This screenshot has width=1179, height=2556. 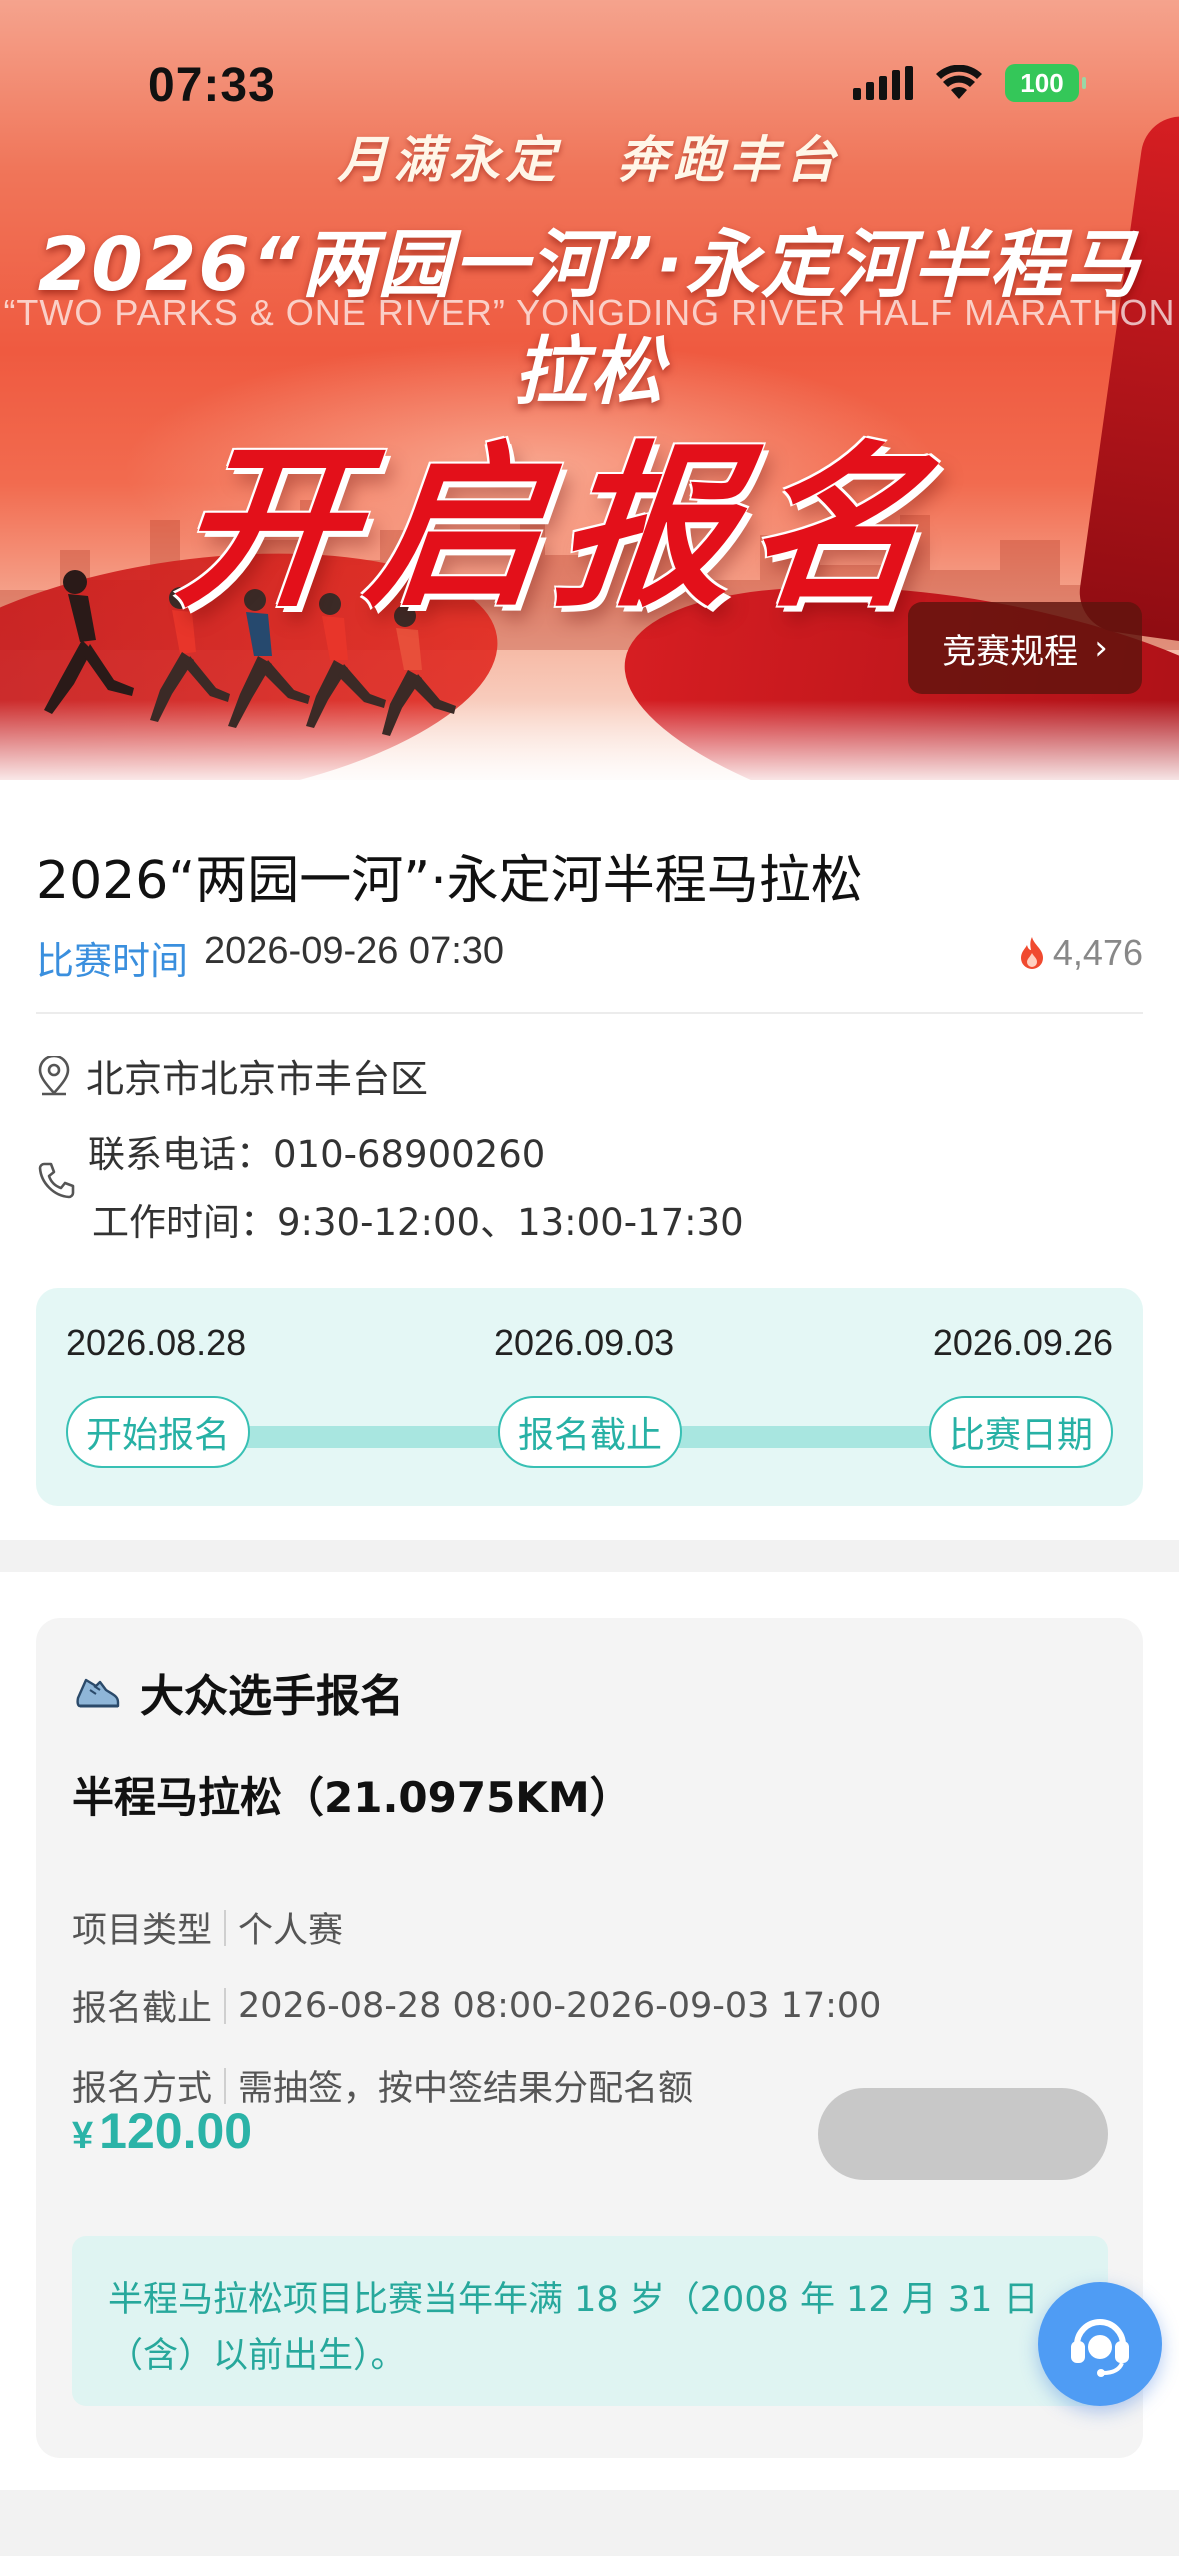 I want to click on registration-title: 大众选手报名, so click(x=272, y=1696).